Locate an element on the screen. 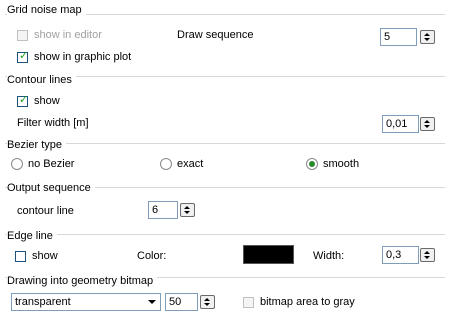 The image size is (453, 318). bezier-type-title: Bezier type is located at coordinates (37, 145).